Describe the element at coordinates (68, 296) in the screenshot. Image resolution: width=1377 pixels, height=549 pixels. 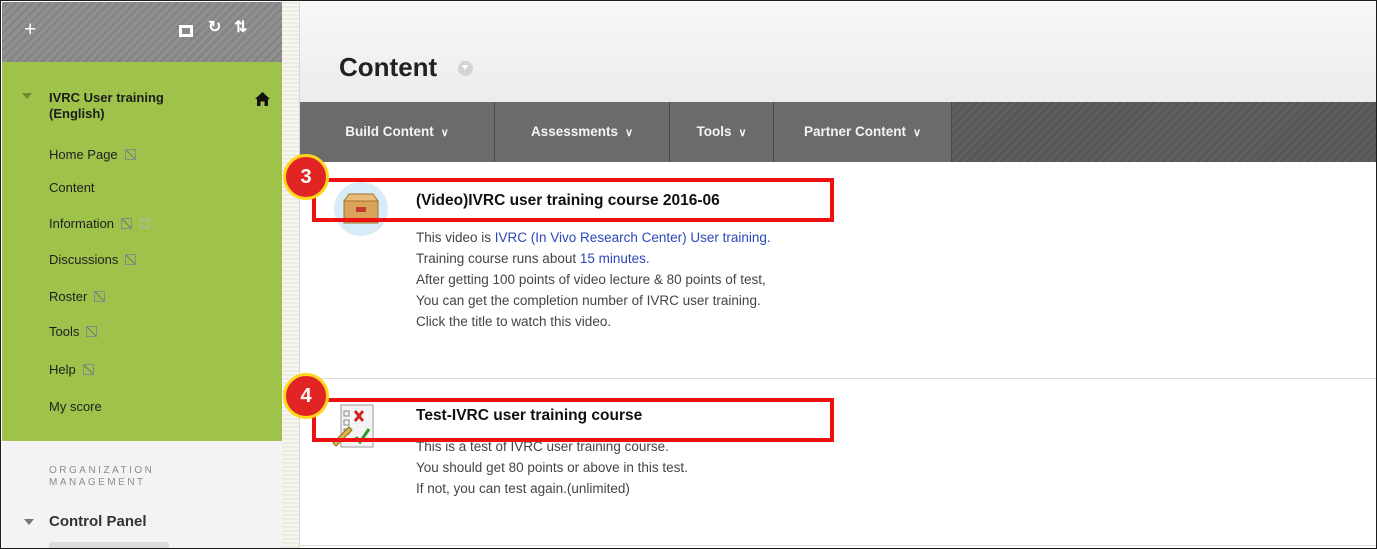
I see `sidebar-item-label: Roster` at that location.